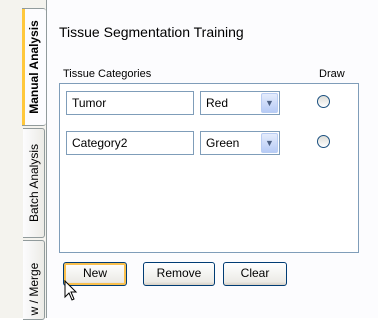 The height and width of the screenshot is (320, 378). What do you see at coordinates (33, 289) in the screenshot?
I see `tab-label: w / Merge` at bounding box center [33, 289].